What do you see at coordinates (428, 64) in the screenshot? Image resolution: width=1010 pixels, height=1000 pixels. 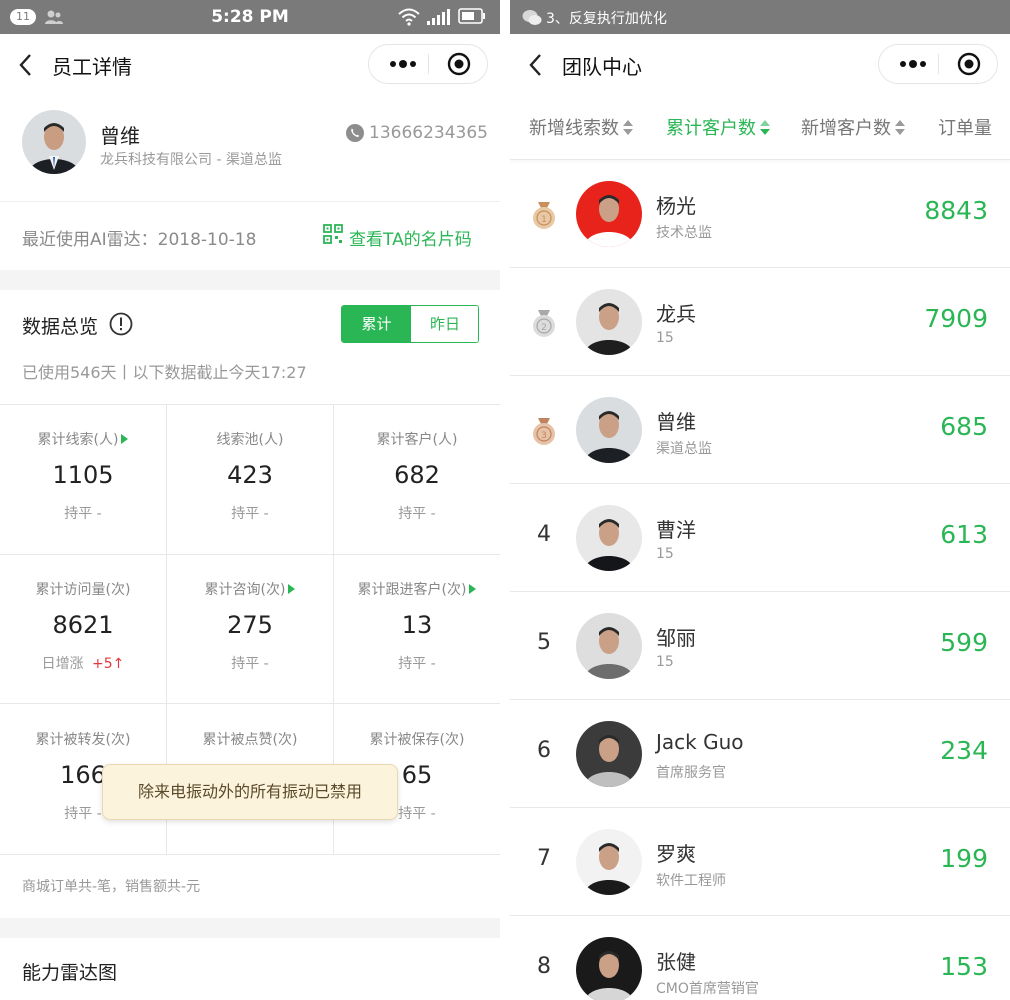 I see `capsule-divider` at bounding box center [428, 64].